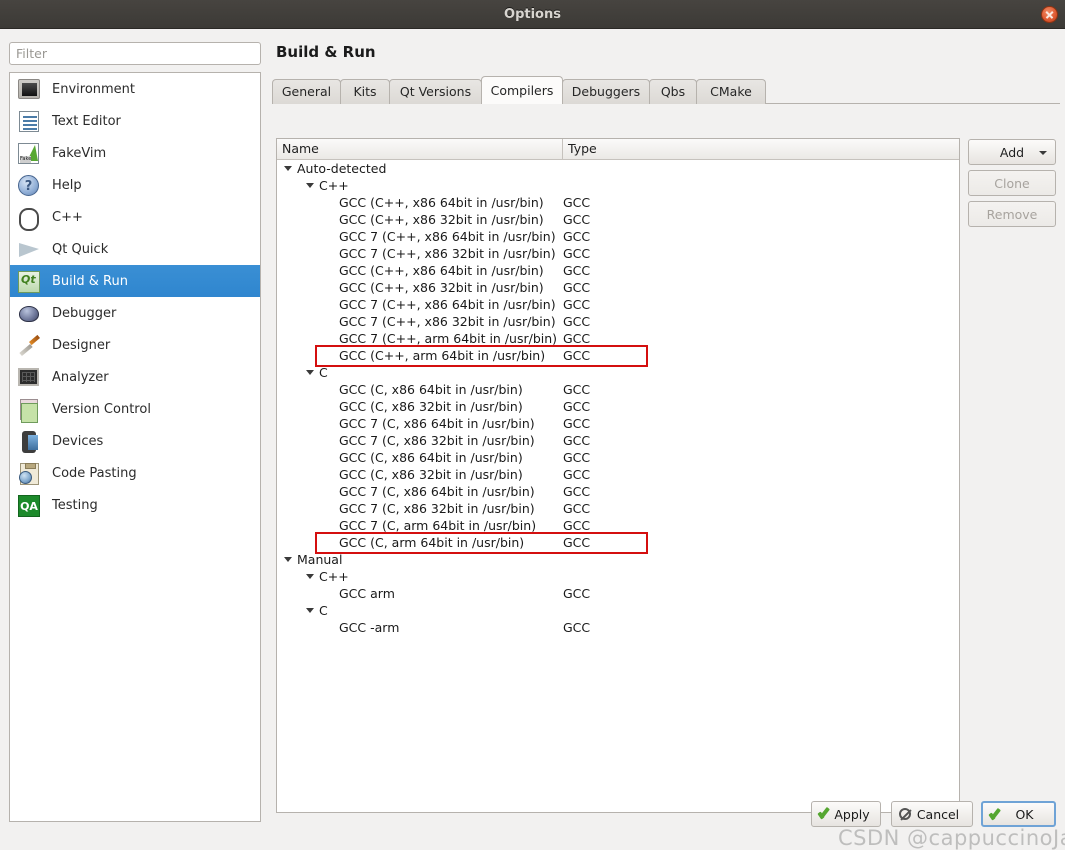 This screenshot has width=1065, height=850. I want to click on tab-label: Debuggers, so click(606, 91).